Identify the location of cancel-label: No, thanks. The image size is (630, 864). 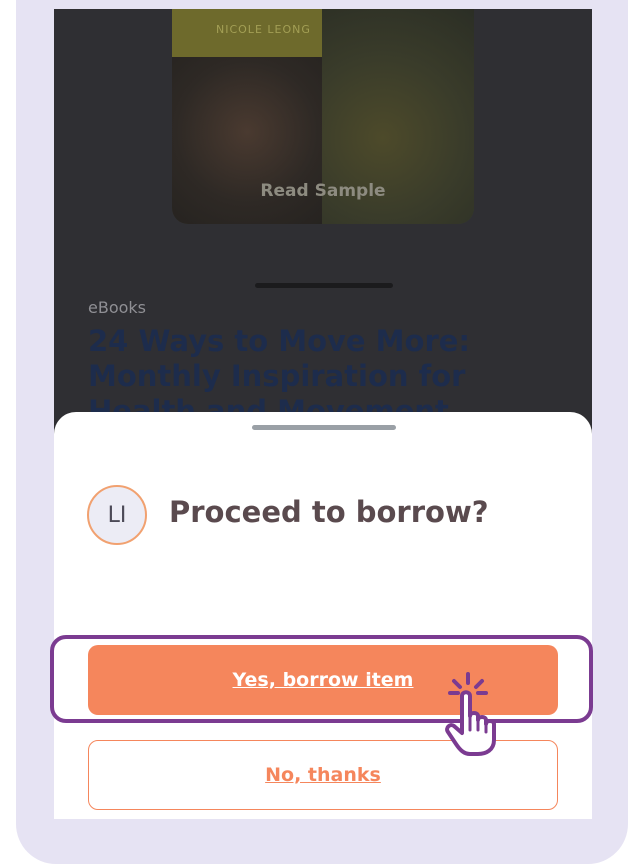
(323, 775).